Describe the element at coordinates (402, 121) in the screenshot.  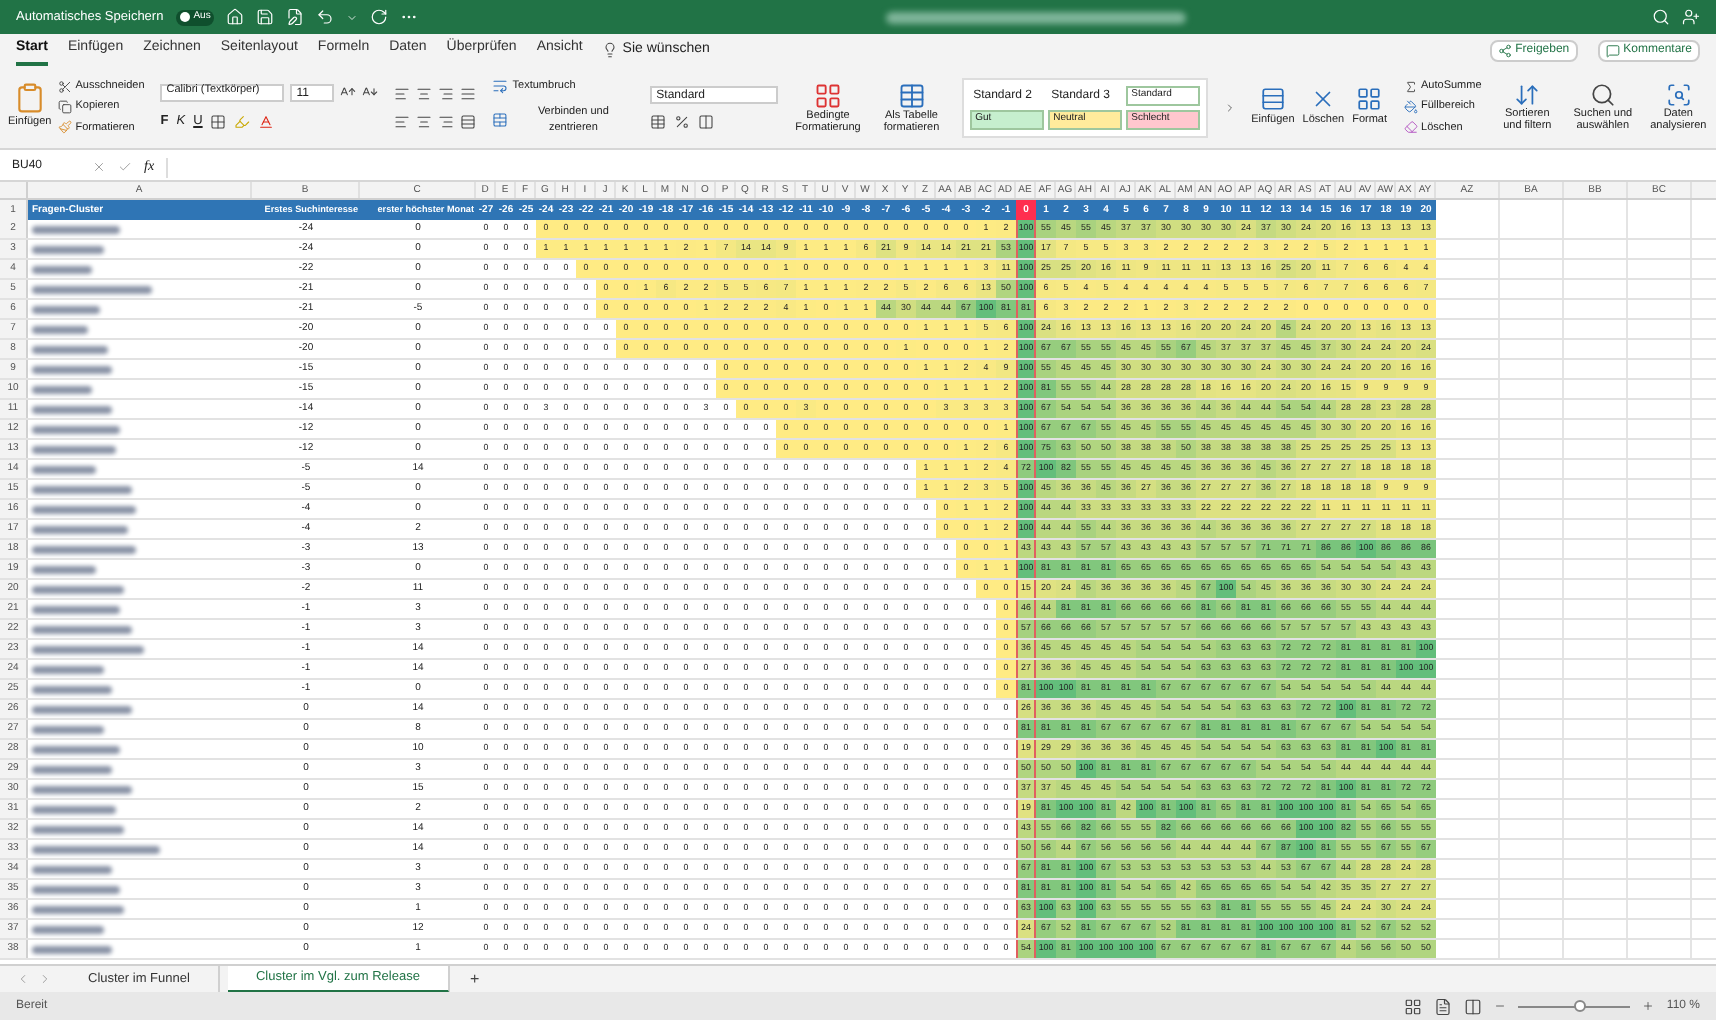
I see `align-left-icon` at that location.